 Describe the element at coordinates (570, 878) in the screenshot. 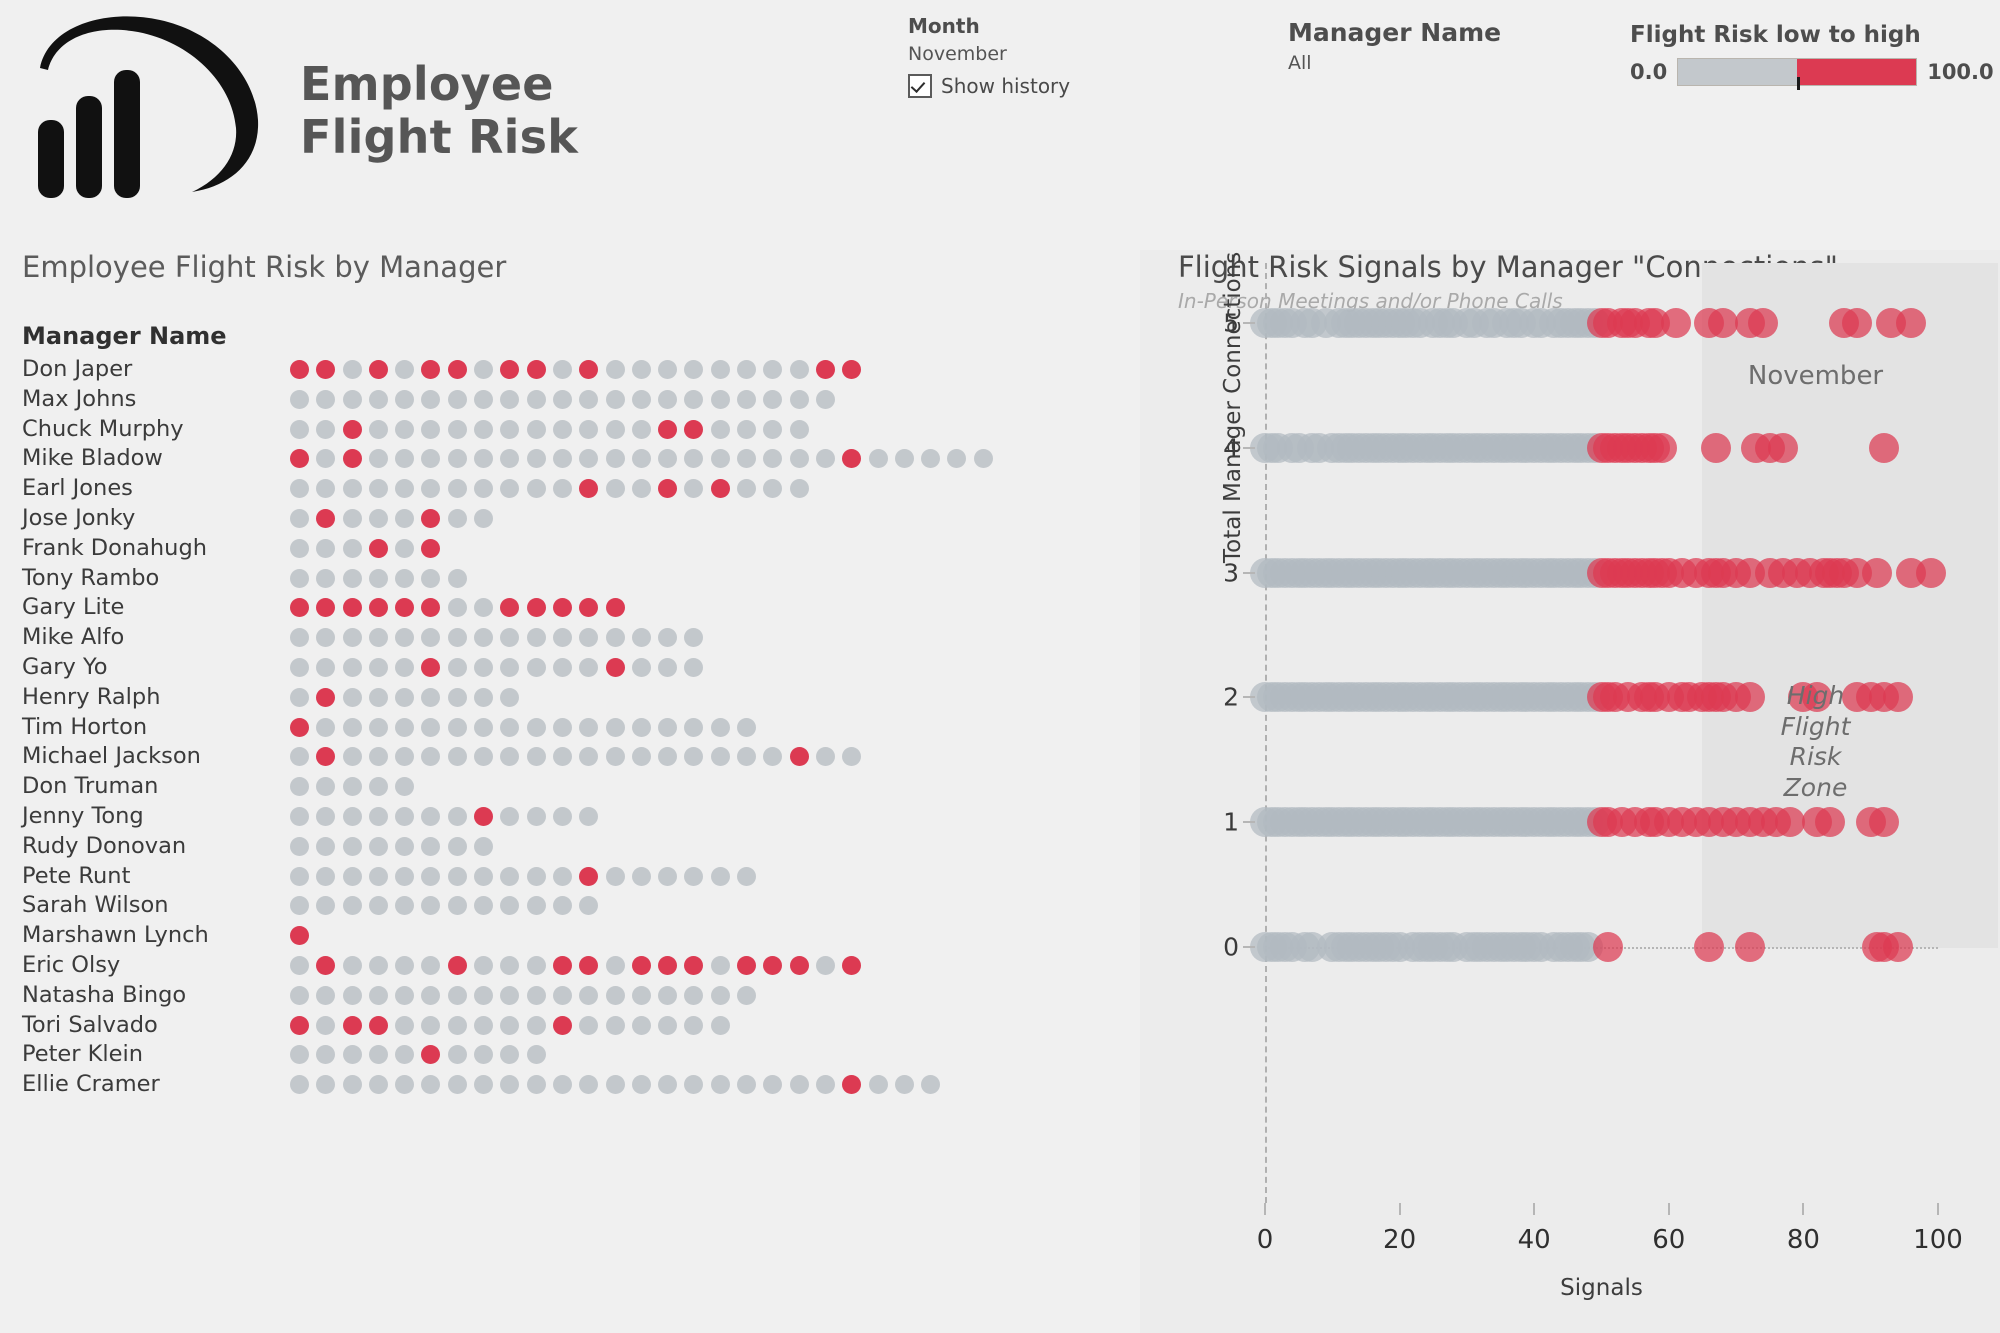

I see `table-row: Pete Runt` at that location.